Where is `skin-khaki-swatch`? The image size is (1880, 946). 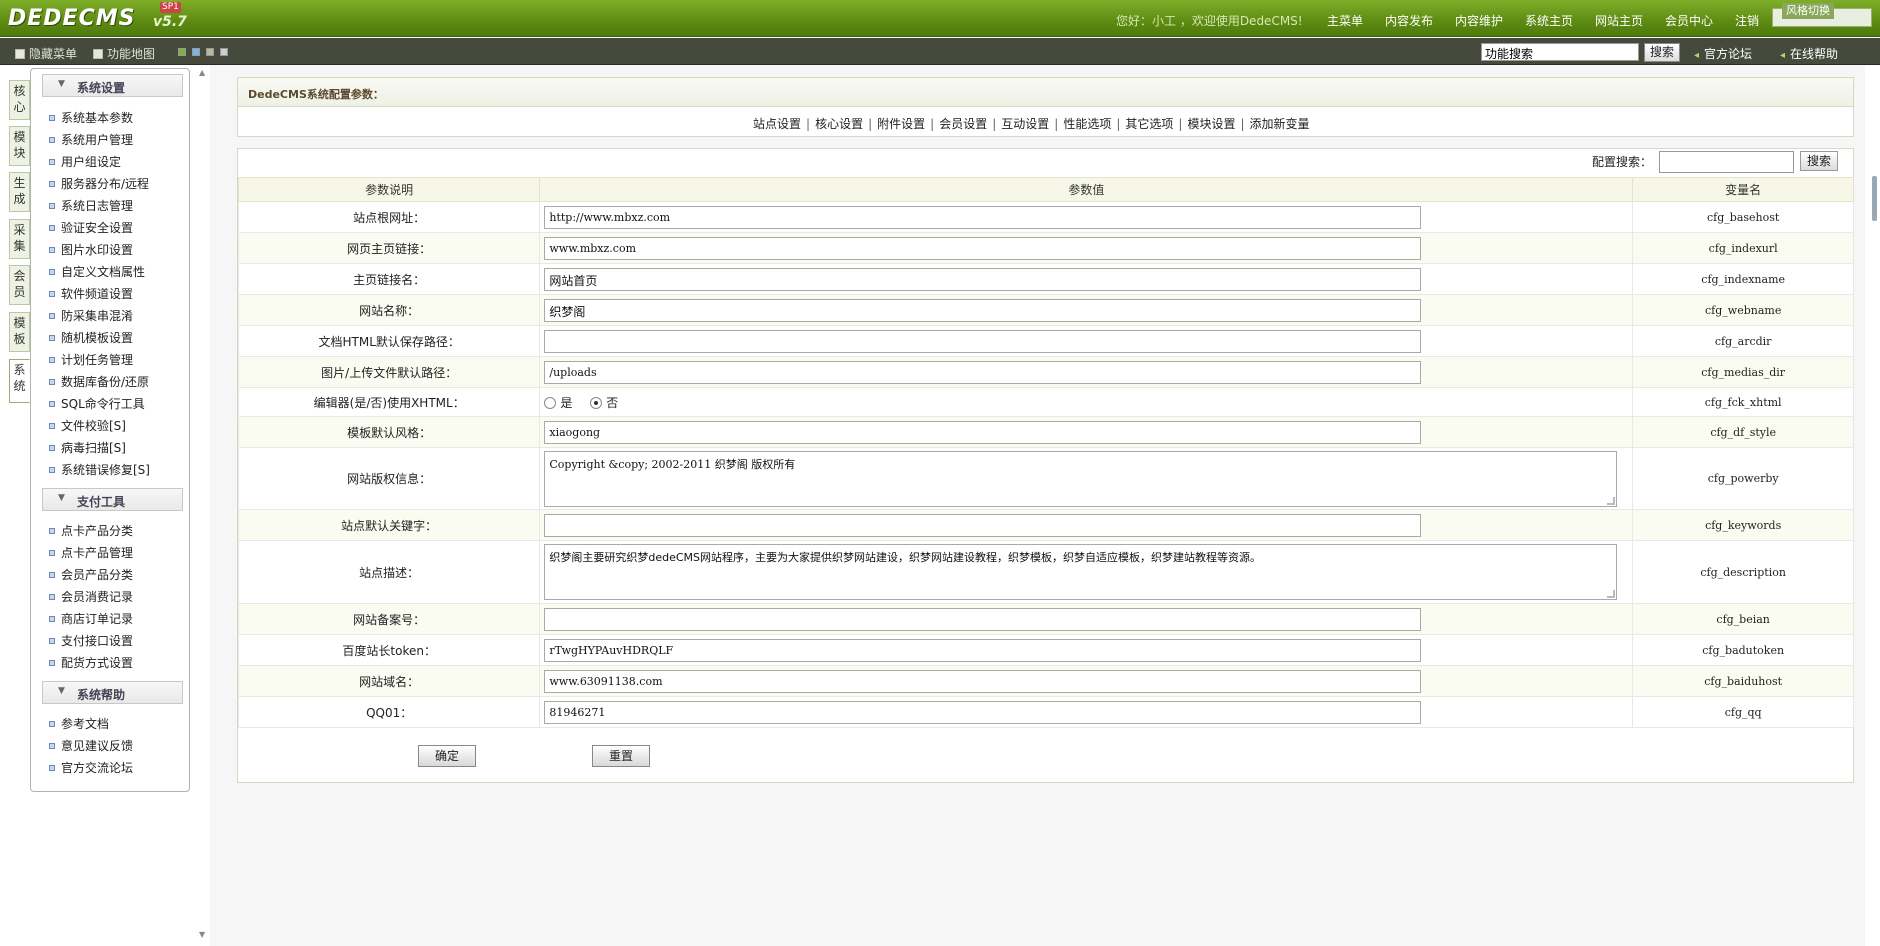
skin-khaki-swatch is located at coordinates (210, 52).